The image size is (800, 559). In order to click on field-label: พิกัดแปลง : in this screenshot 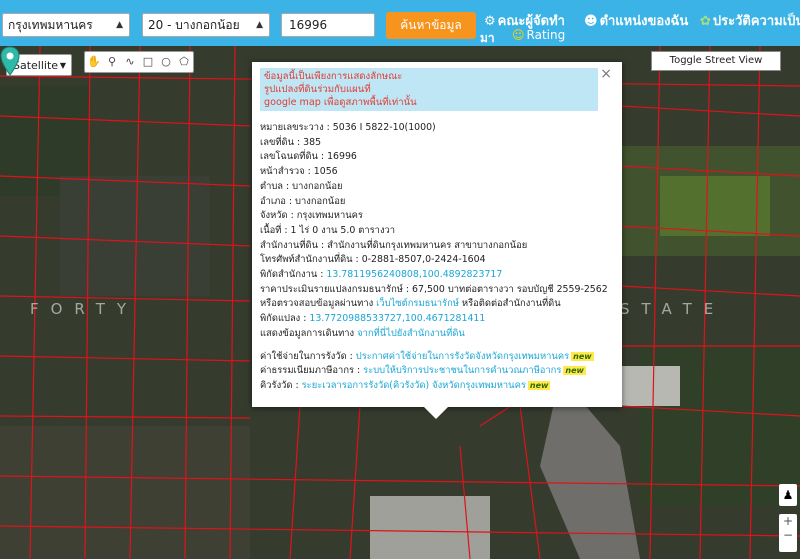, I will do `click(285, 319)`.